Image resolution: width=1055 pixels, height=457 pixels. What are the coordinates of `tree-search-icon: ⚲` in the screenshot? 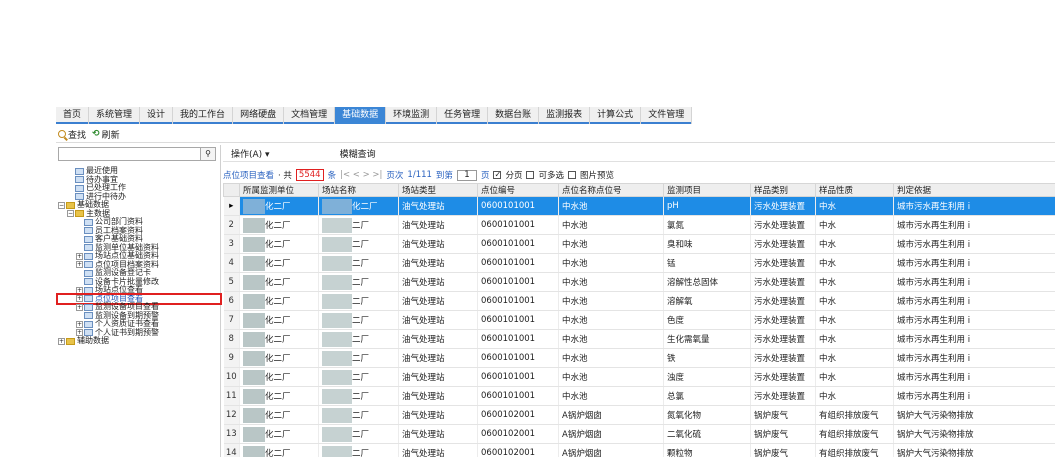 It's located at (207, 154).